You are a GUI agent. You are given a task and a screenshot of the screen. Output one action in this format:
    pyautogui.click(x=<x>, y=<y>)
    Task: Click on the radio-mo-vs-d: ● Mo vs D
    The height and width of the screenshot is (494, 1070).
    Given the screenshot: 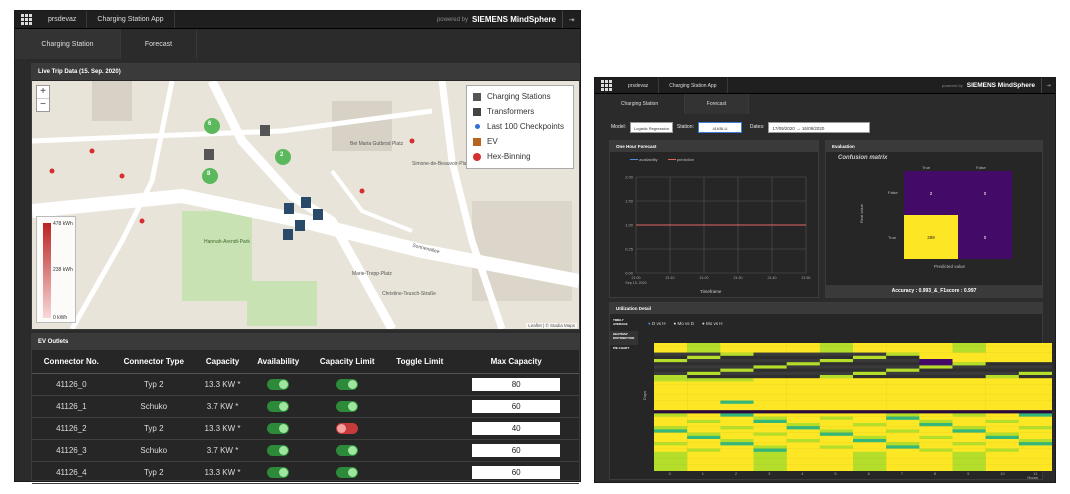 What is the action you would take?
    pyautogui.click(x=683, y=323)
    